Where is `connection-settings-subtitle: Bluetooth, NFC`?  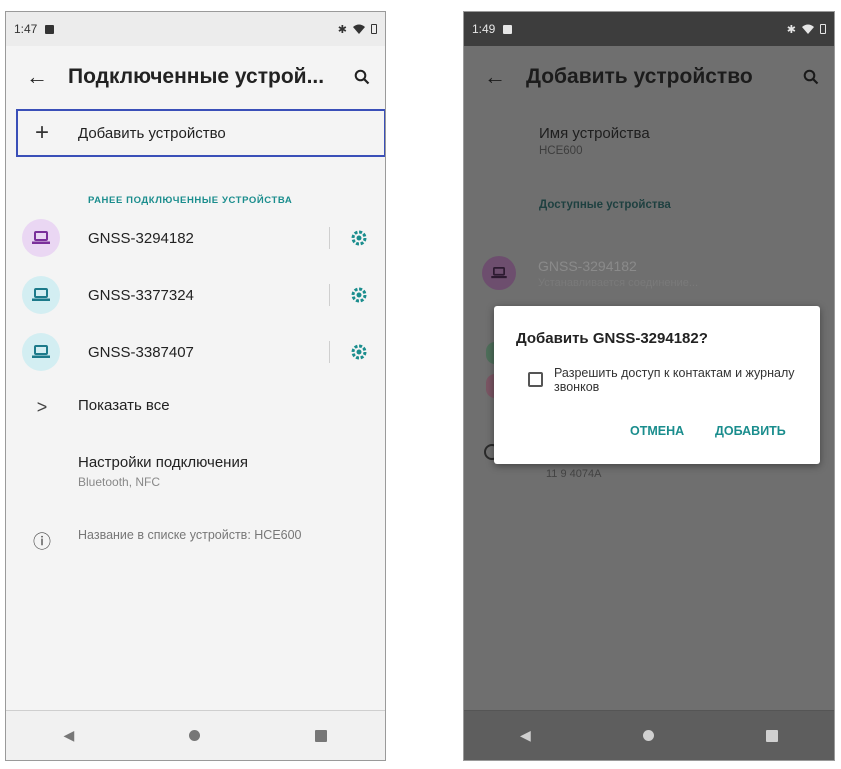
connection-settings-subtitle: Bluetooth, NFC is located at coordinates (119, 482).